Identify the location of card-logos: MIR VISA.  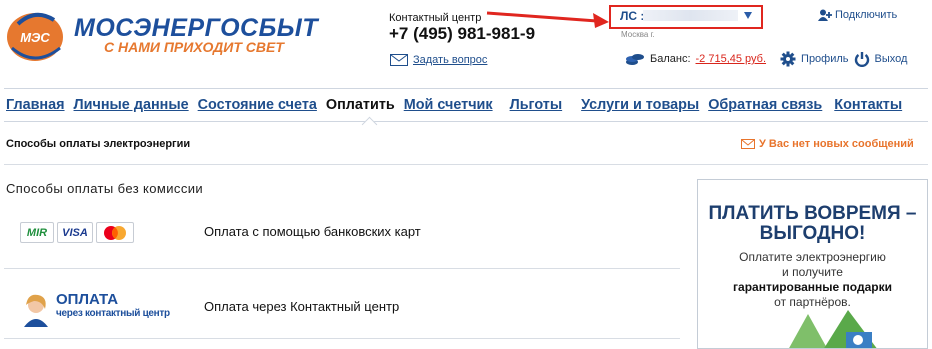
(77, 232).